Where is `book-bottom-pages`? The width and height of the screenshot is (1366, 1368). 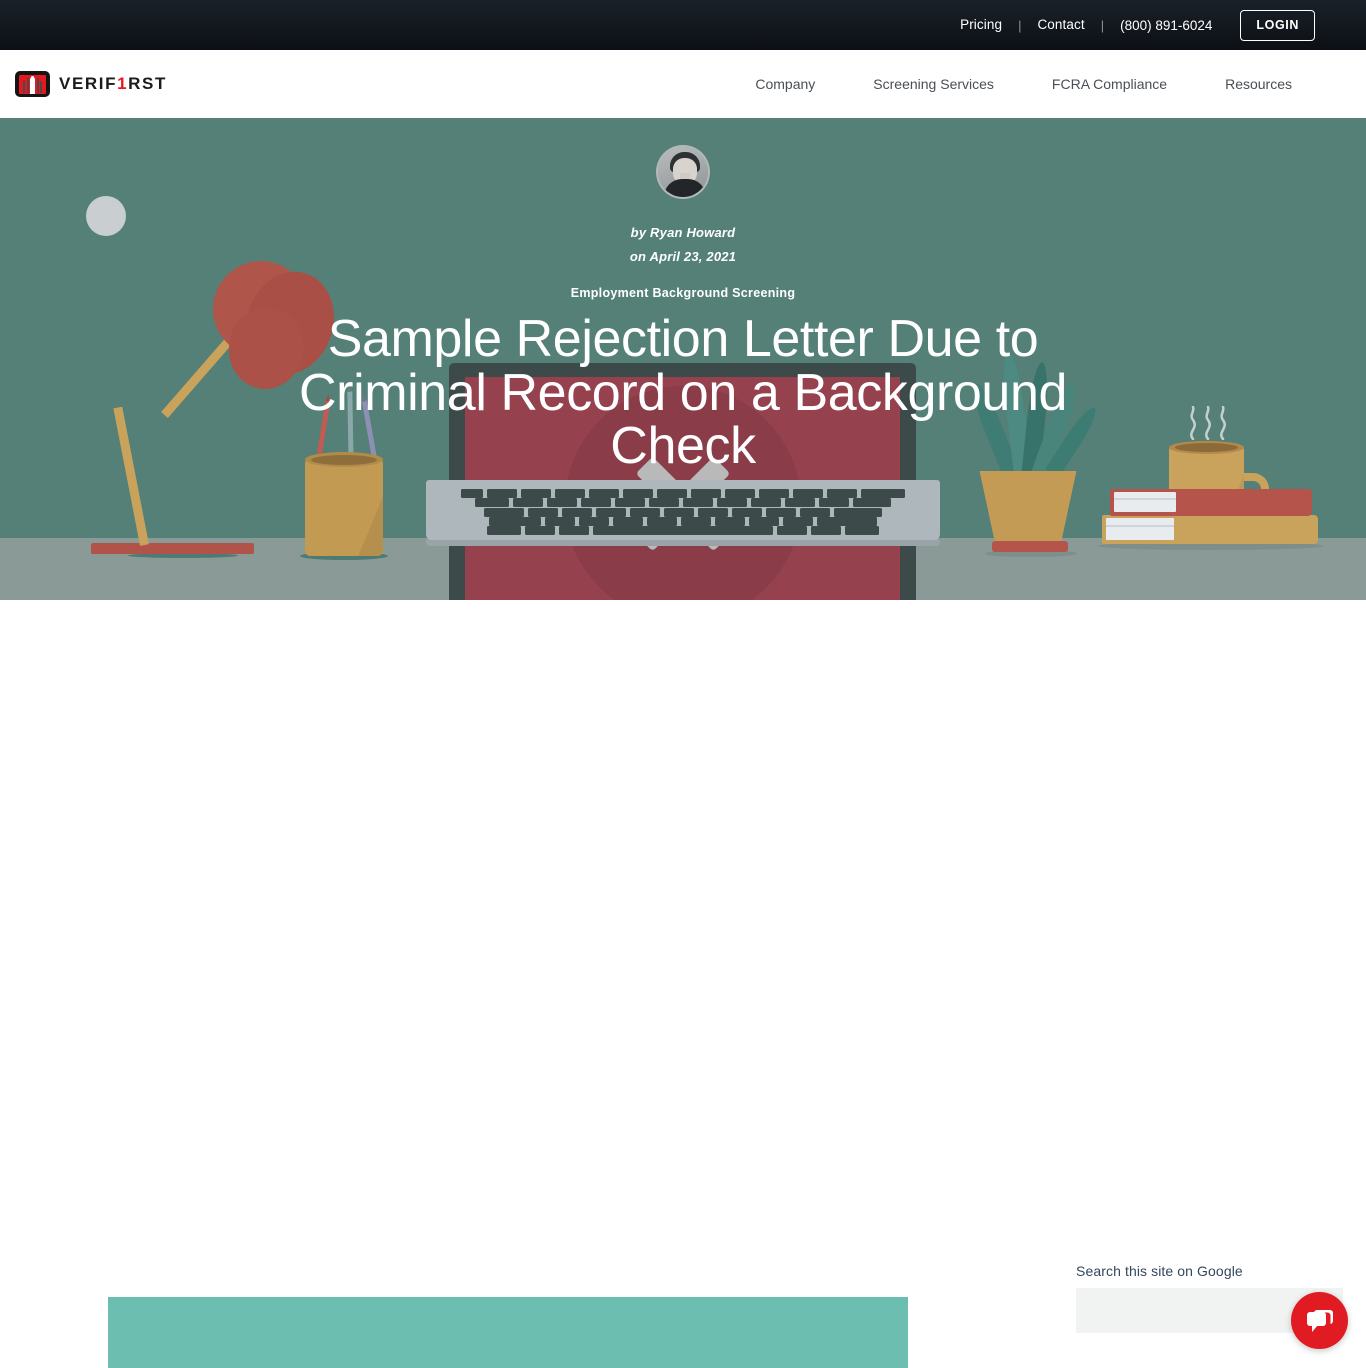
book-bottom-pages is located at coordinates (1140, 529).